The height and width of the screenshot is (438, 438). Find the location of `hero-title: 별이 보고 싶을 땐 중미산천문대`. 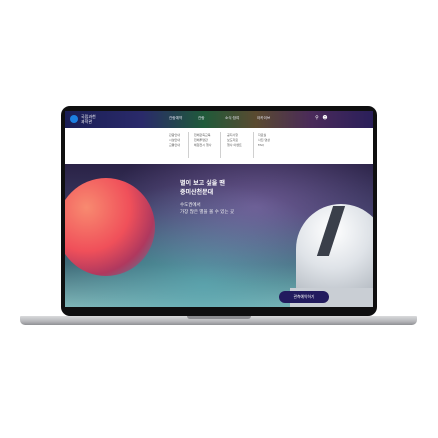

hero-title: 별이 보고 싶을 땐 중미산천문대 is located at coordinates (202, 188).